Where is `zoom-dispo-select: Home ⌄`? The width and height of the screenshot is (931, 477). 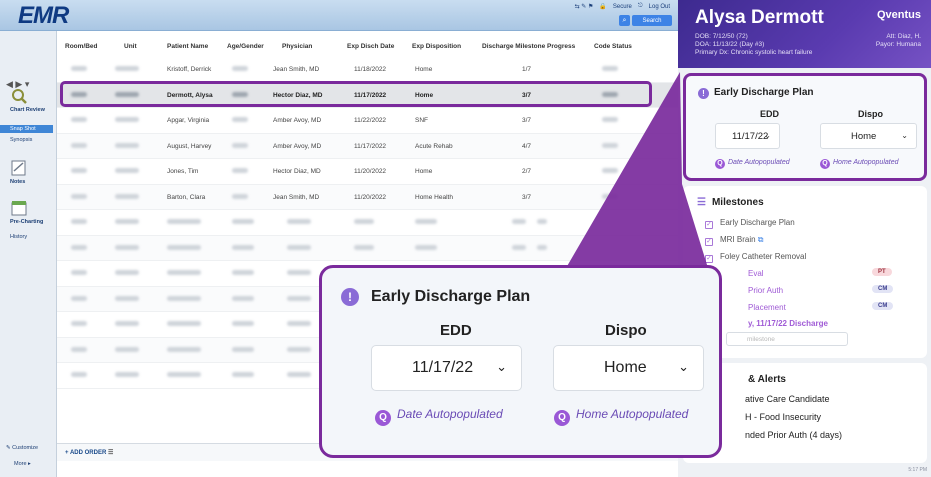 zoom-dispo-select: Home ⌄ is located at coordinates (628, 368).